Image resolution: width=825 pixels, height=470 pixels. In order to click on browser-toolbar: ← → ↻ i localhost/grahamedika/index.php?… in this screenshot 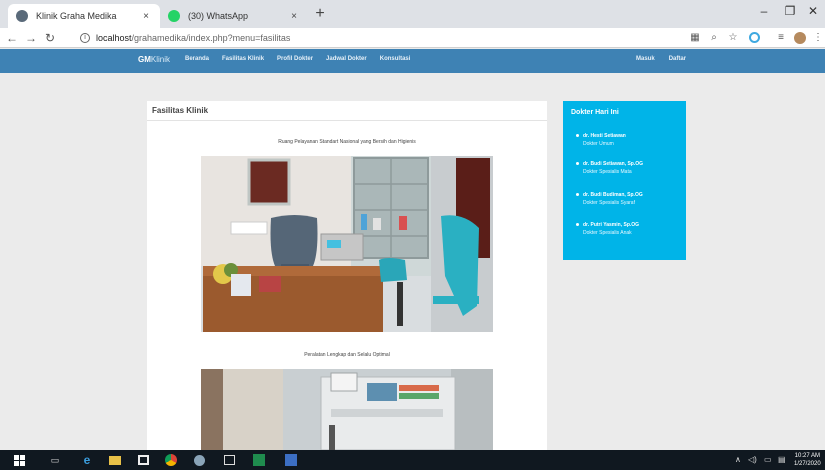, I will do `click(412, 38)`.